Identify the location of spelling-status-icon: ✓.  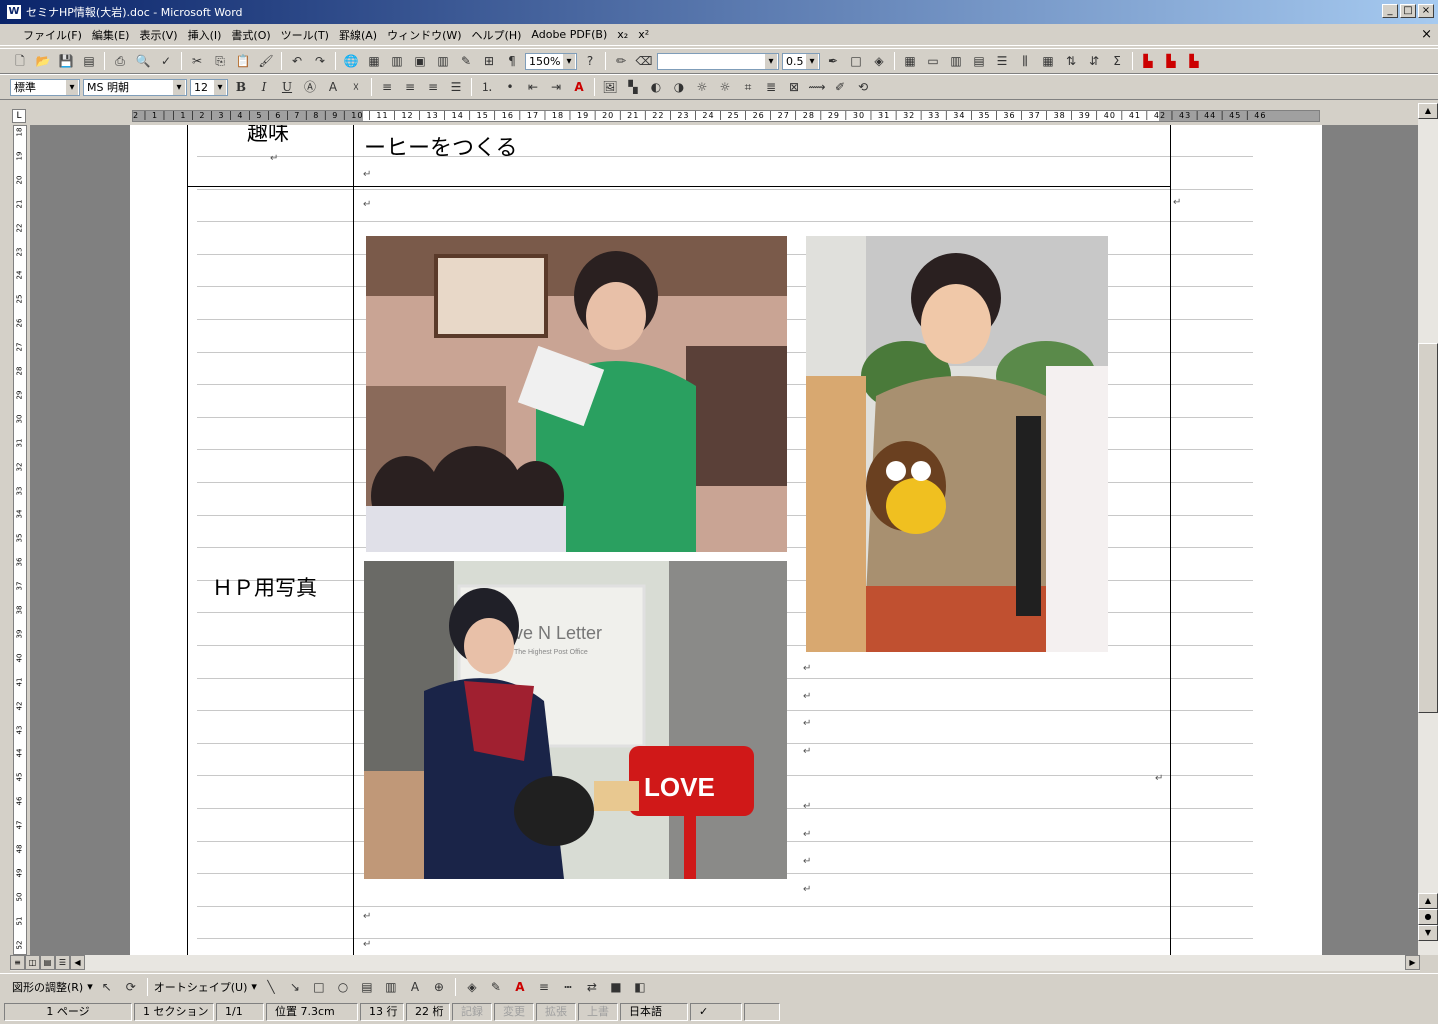
(716, 1012).